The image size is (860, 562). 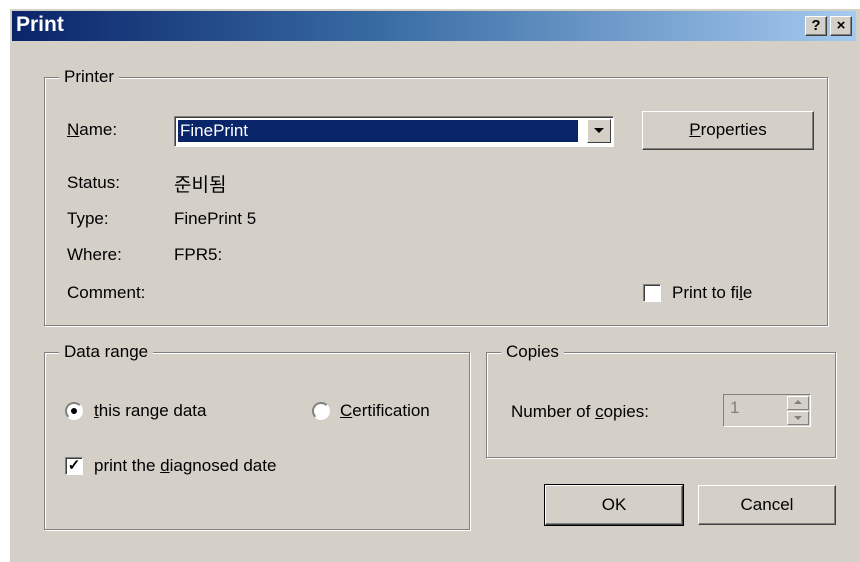 I want to click on spin-up-button, so click(x=798, y=403).